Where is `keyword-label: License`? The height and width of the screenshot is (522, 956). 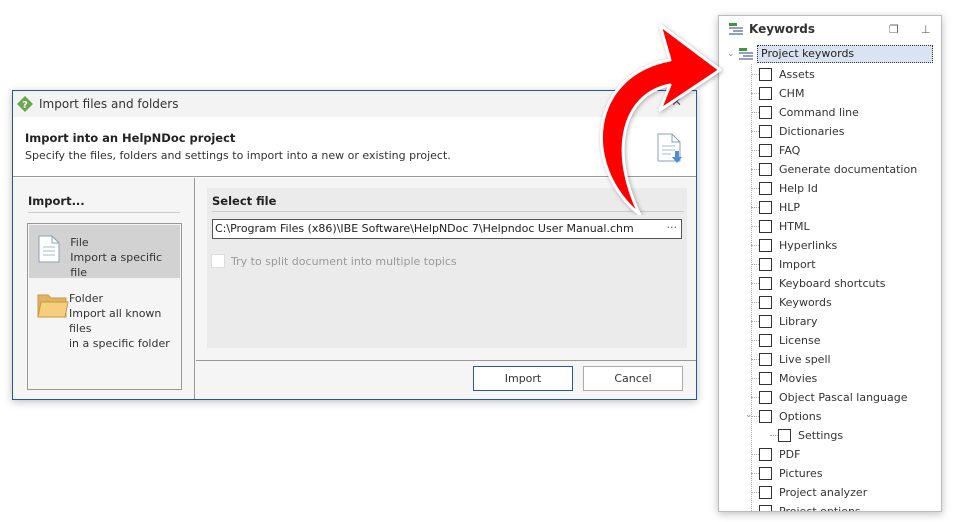 keyword-label: License is located at coordinates (800, 340).